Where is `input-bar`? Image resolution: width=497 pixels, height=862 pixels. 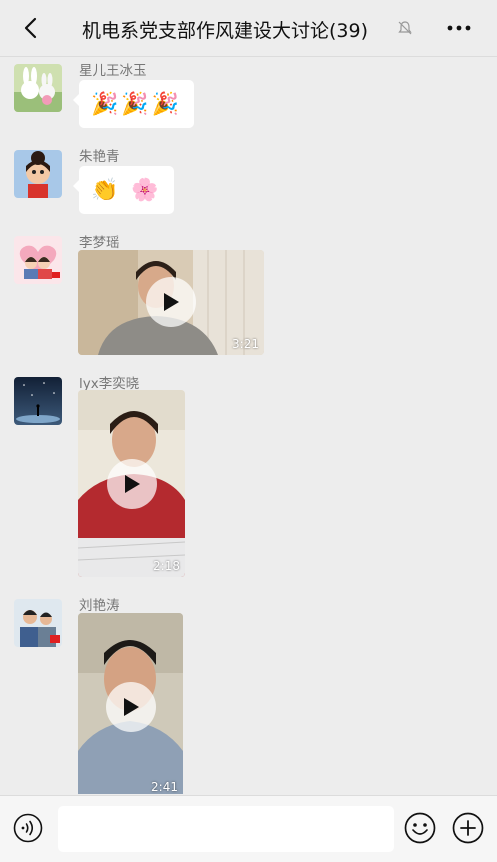
input-bar is located at coordinates (248, 828).